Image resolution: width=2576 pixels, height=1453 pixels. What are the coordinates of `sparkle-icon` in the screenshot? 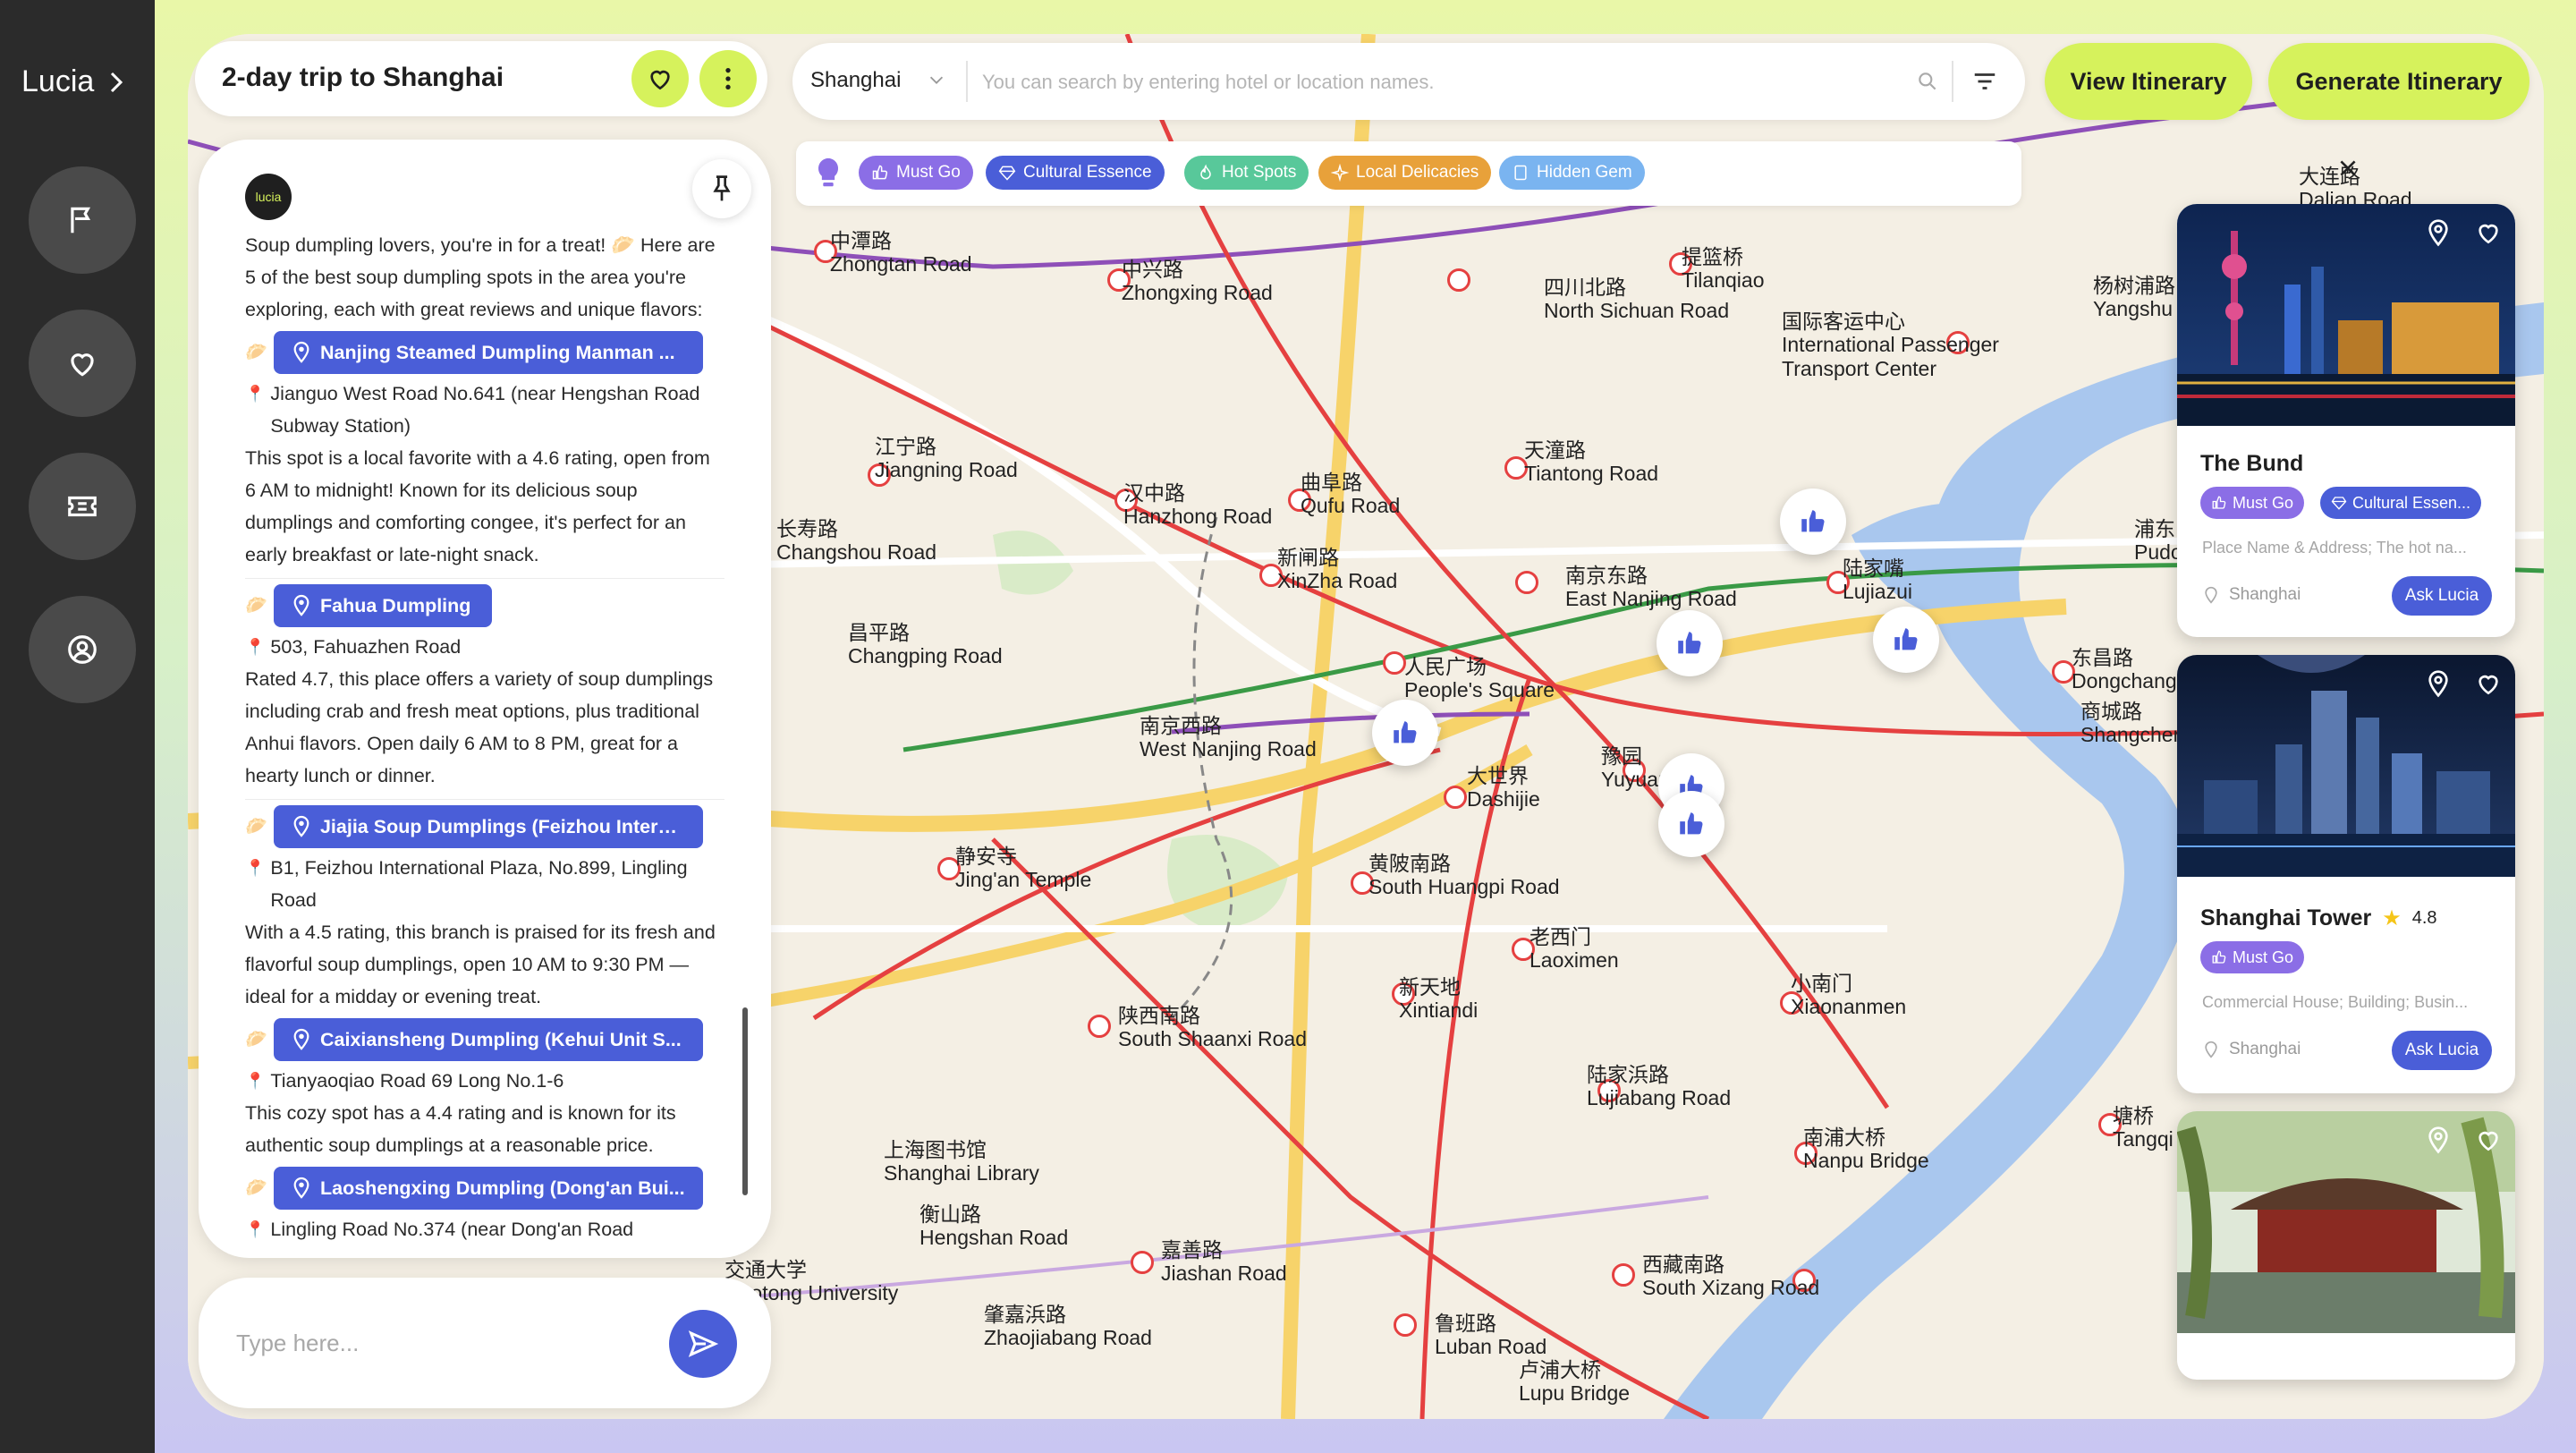 It's located at (1340, 173).